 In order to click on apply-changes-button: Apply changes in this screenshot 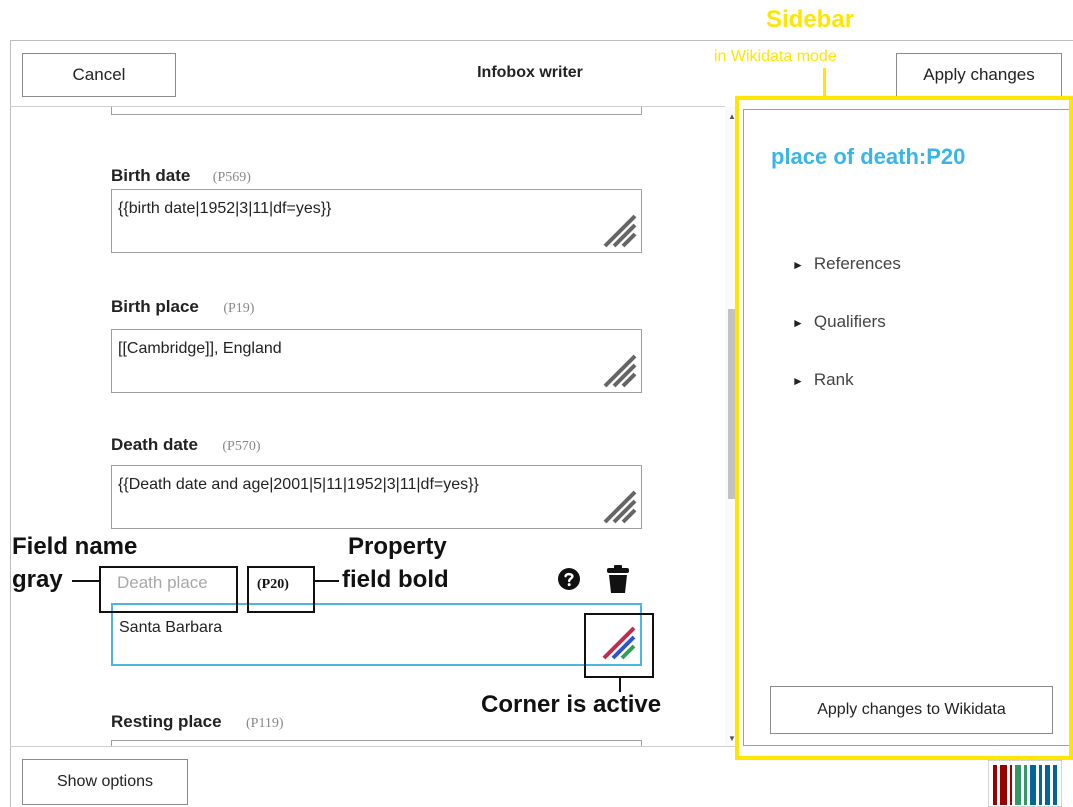, I will do `click(979, 75)`.